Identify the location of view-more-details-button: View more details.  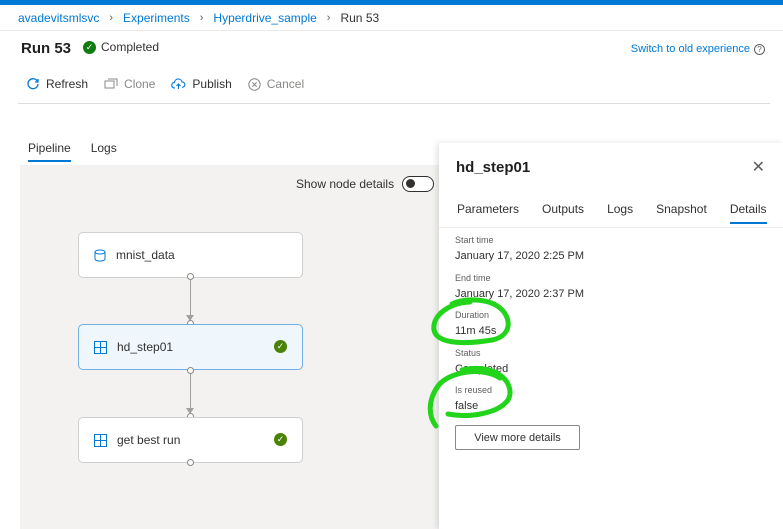
(517, 437).